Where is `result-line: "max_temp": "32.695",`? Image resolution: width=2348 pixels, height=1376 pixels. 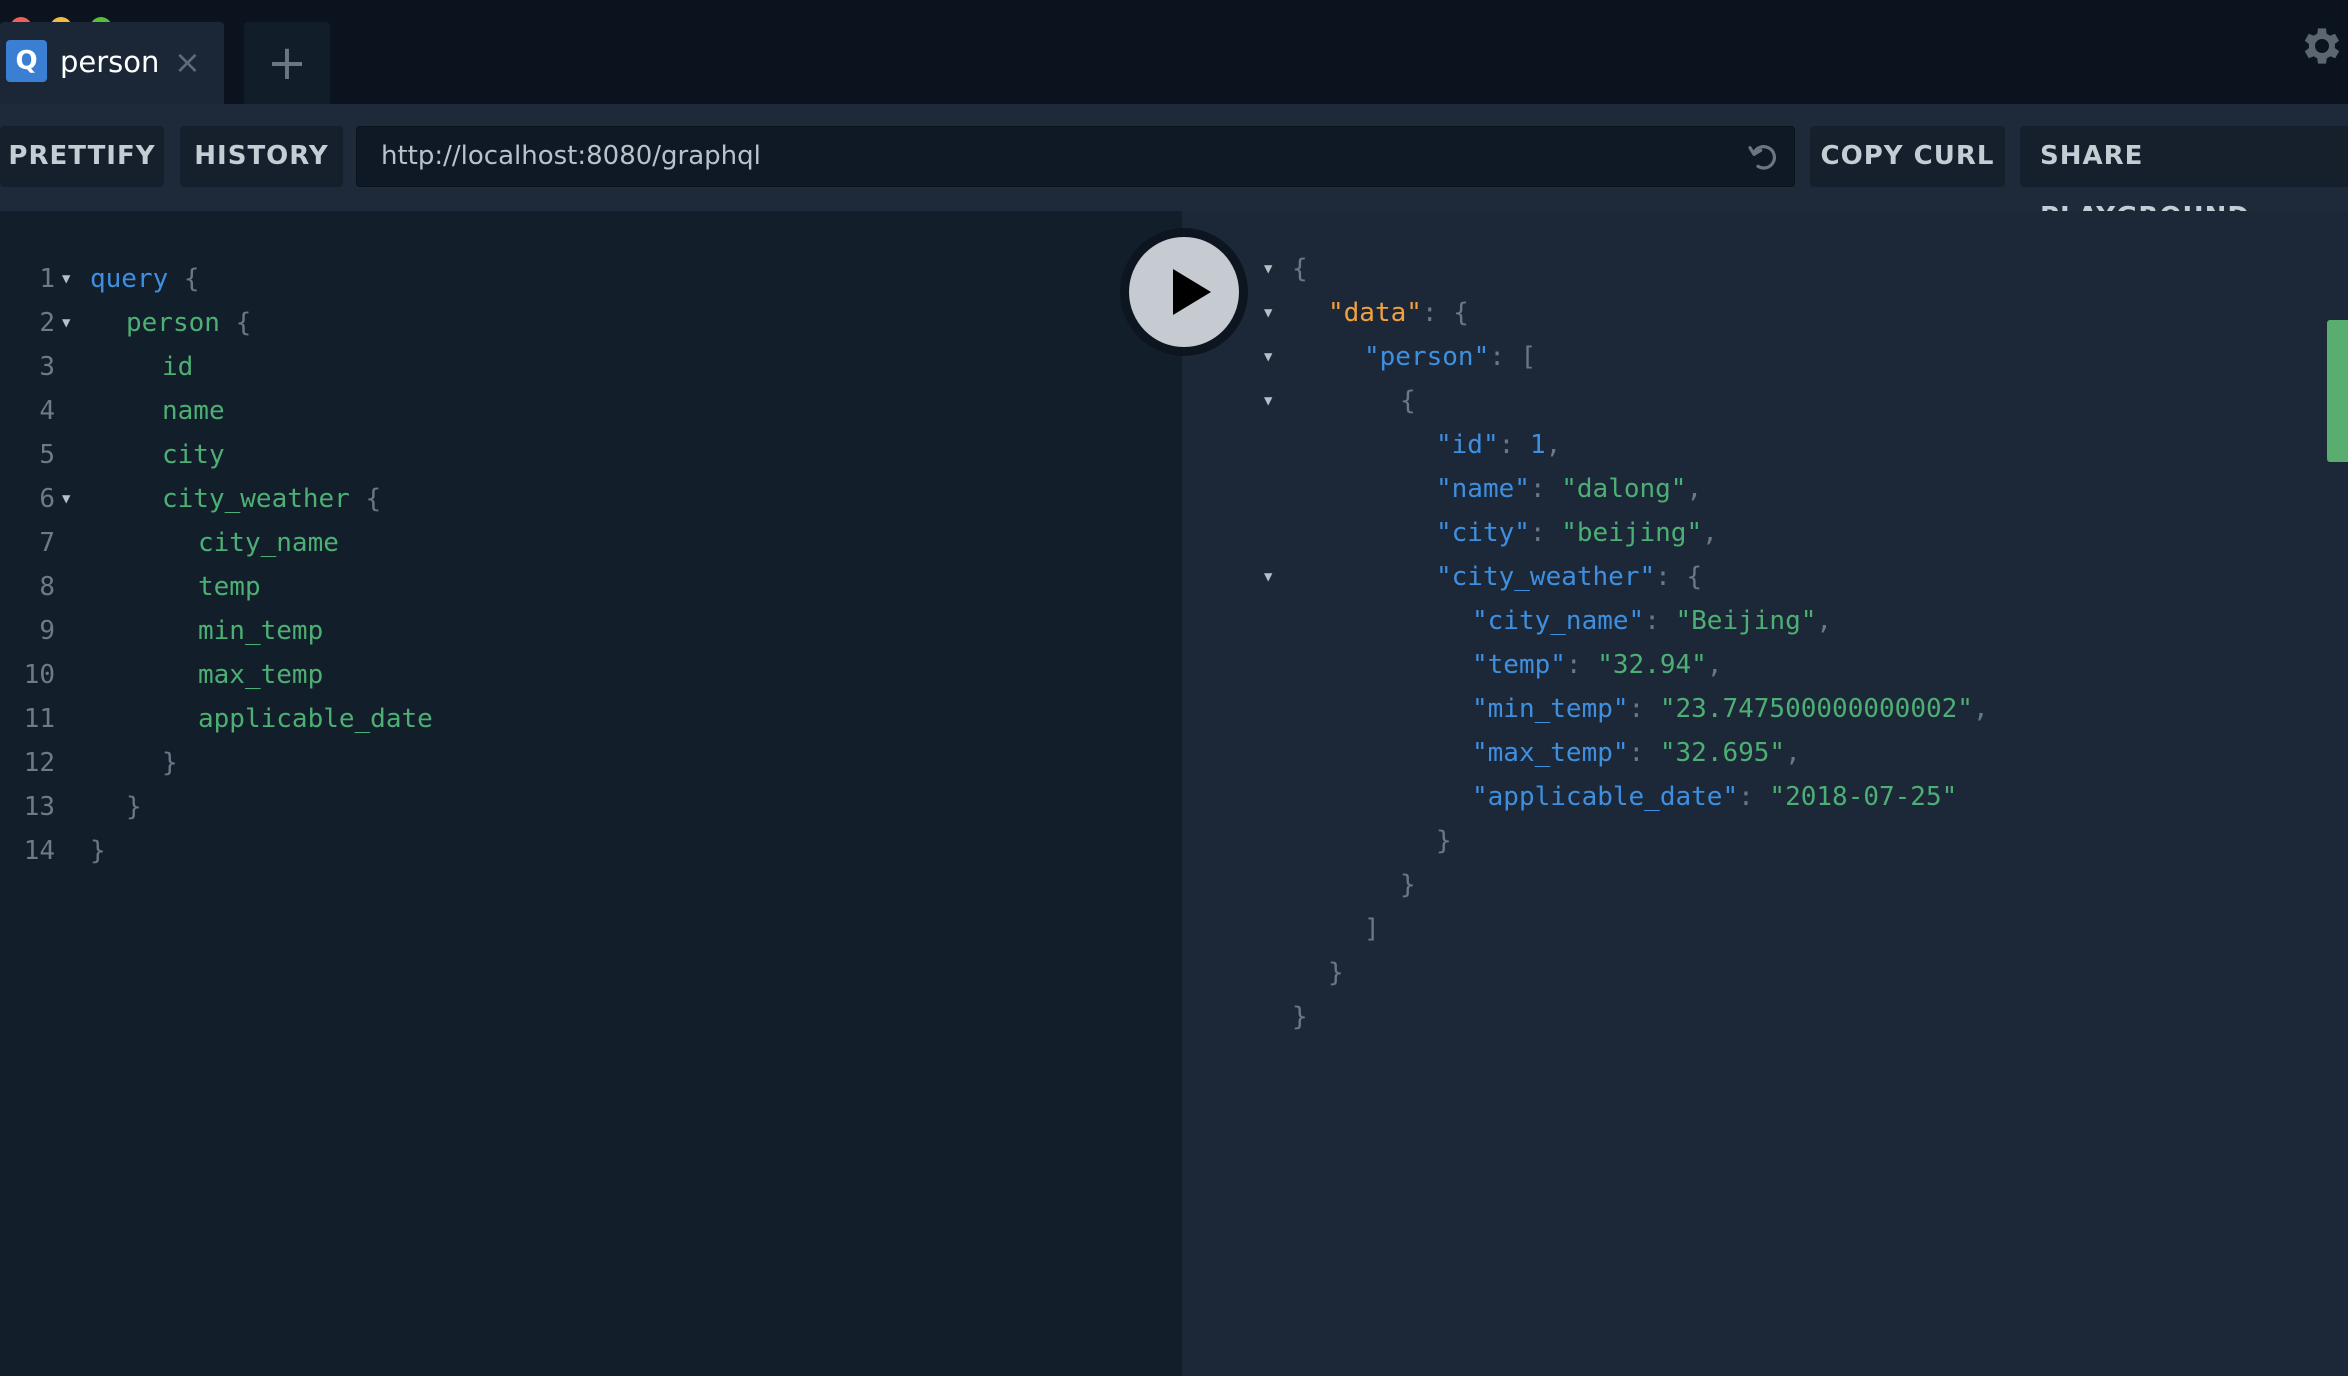 result-line: "max_temp": "32.695", is located at coordinates (1636, 753).